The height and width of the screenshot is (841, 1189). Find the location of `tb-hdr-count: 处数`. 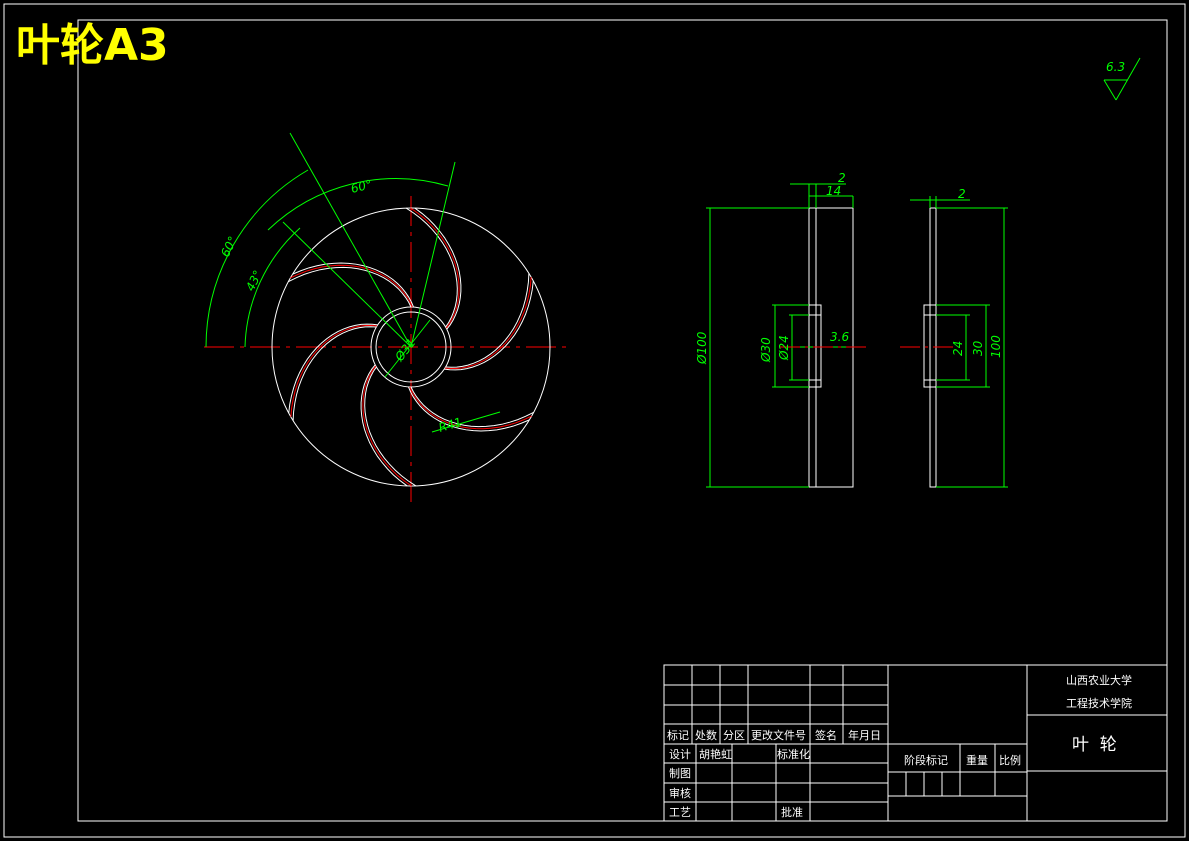

tb-hdr-count: 处数 is located at coordinates (706, 735).